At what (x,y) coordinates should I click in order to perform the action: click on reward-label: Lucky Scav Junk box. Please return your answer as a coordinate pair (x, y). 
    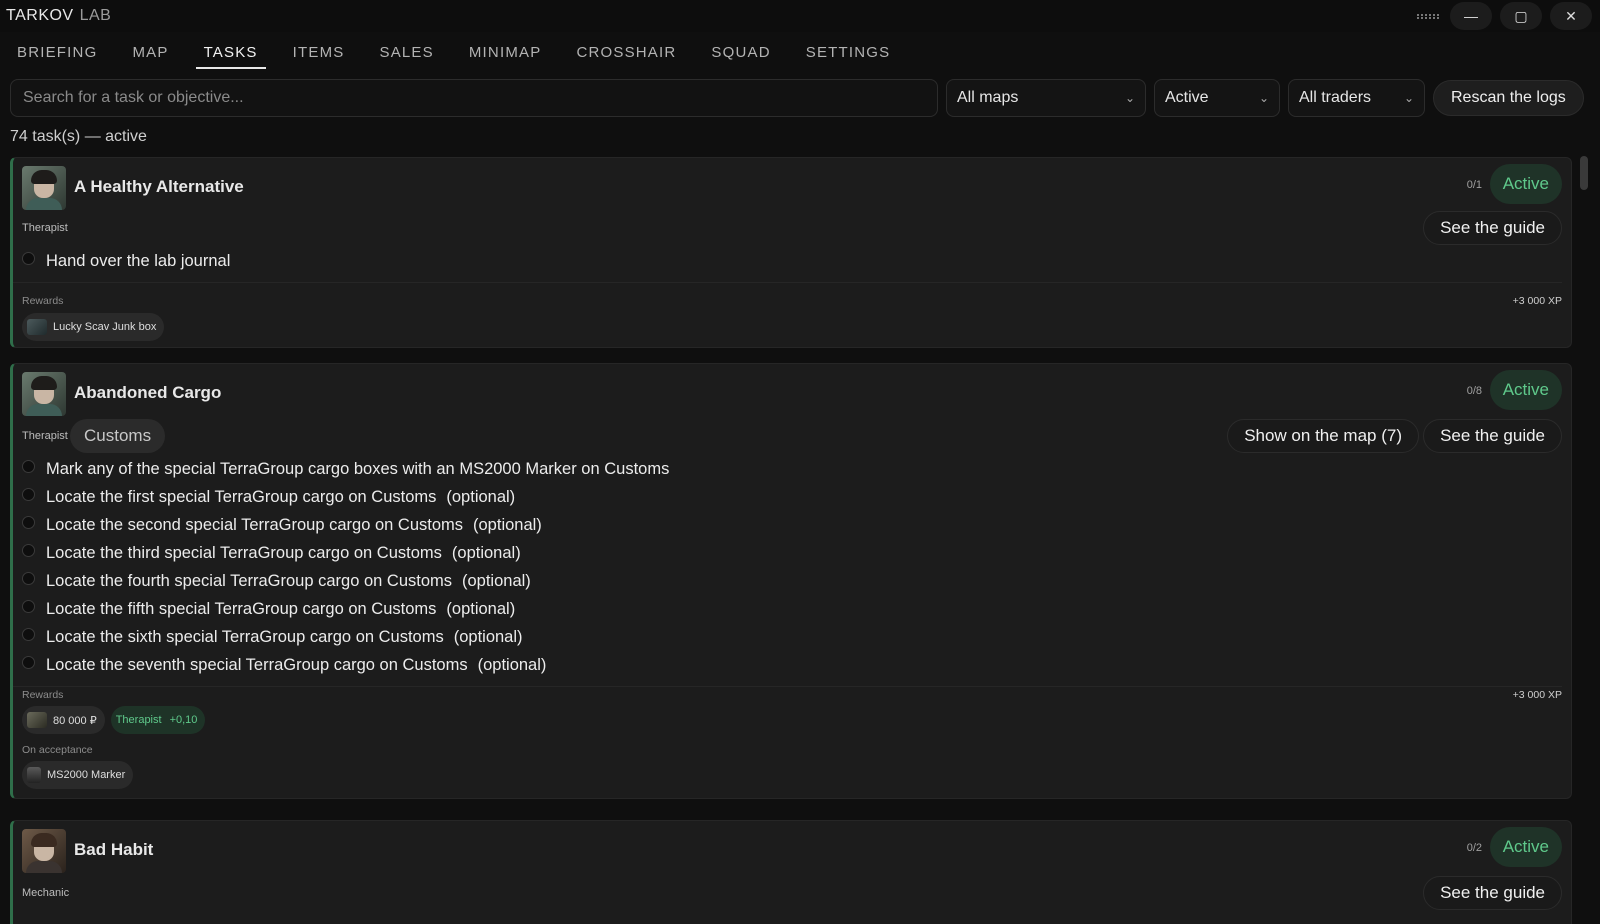
    Looking at the image, I should click on (105, 327).